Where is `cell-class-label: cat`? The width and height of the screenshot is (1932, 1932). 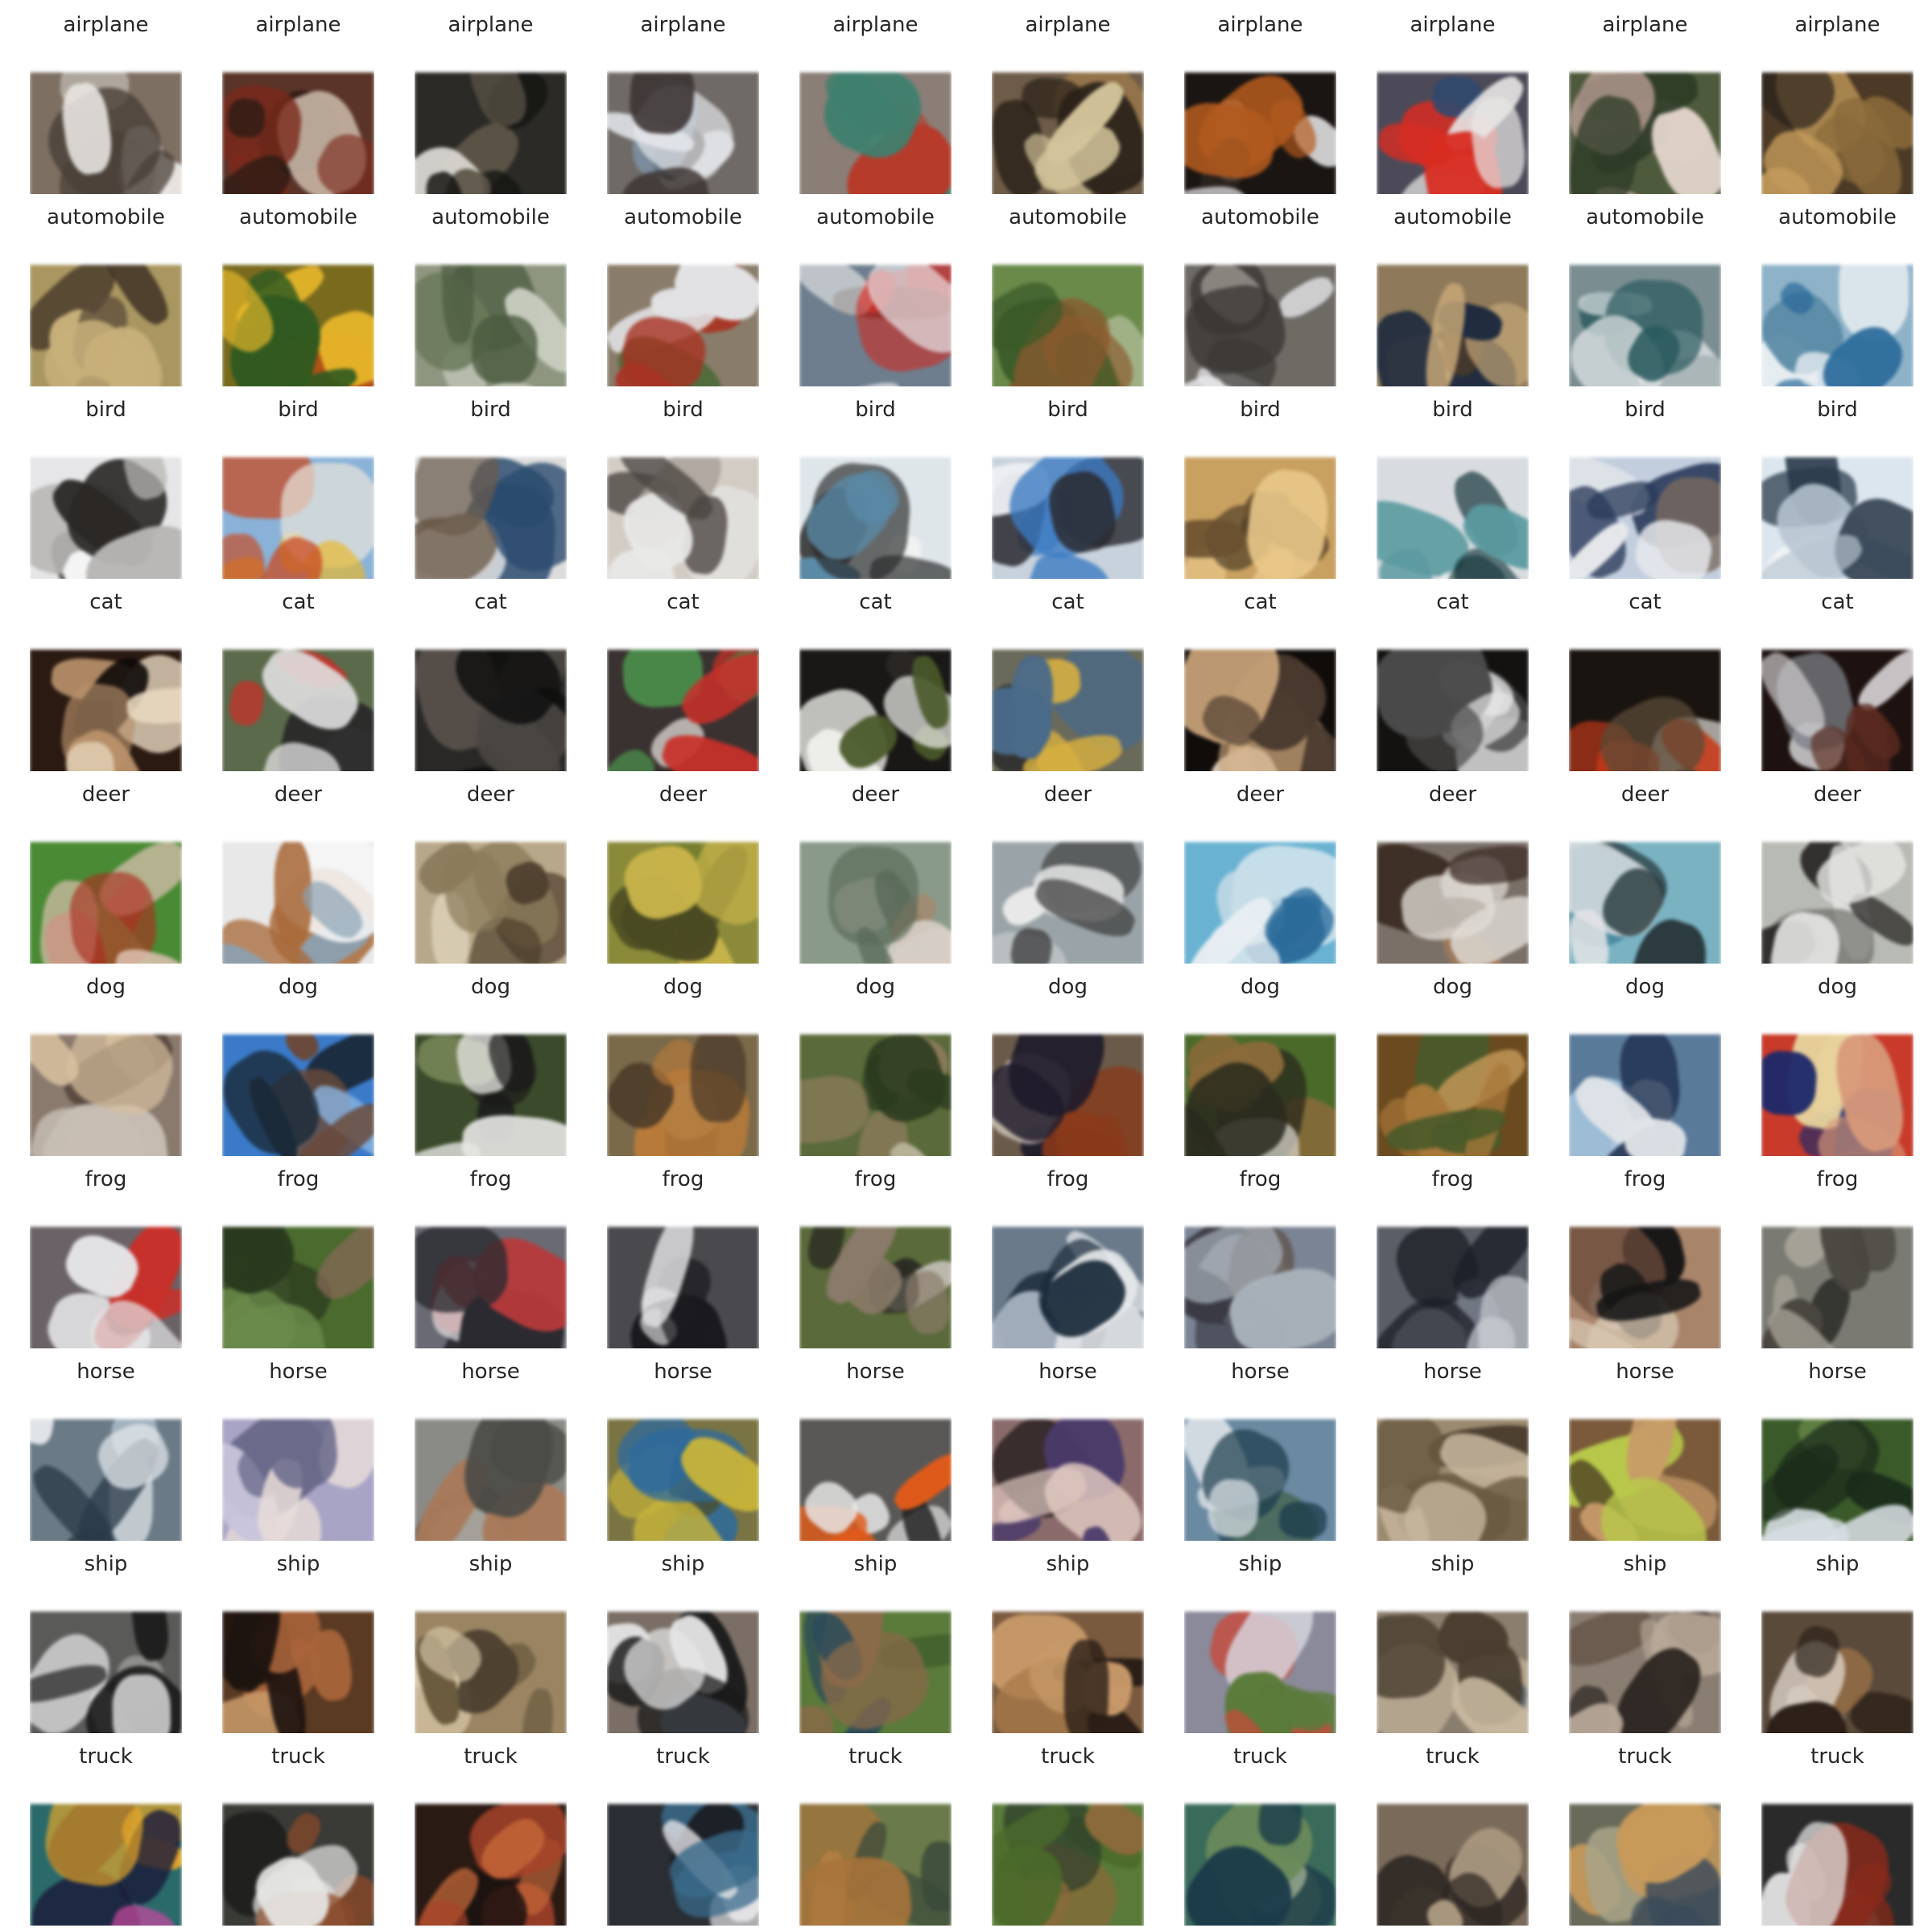
cell-class-label: cat is located at coordinates (106, 602).